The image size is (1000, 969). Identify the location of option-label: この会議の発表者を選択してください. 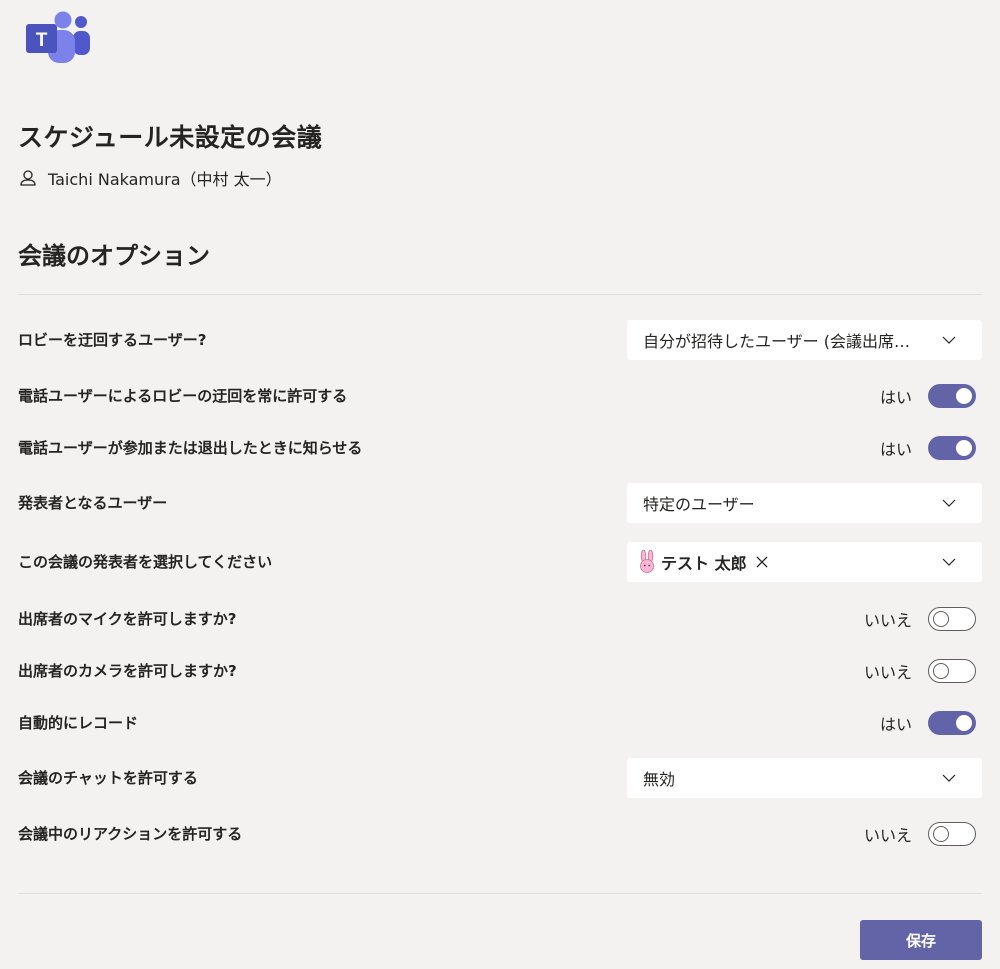
(145, 562).